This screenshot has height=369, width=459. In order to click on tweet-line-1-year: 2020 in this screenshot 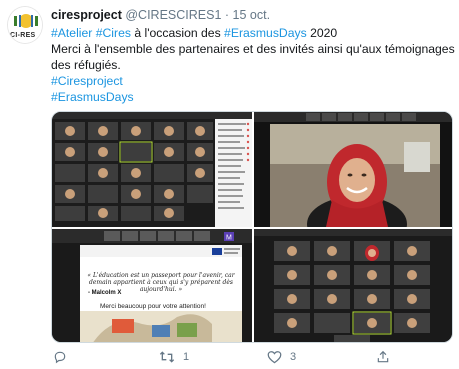, I will do `click(322, 33)`.